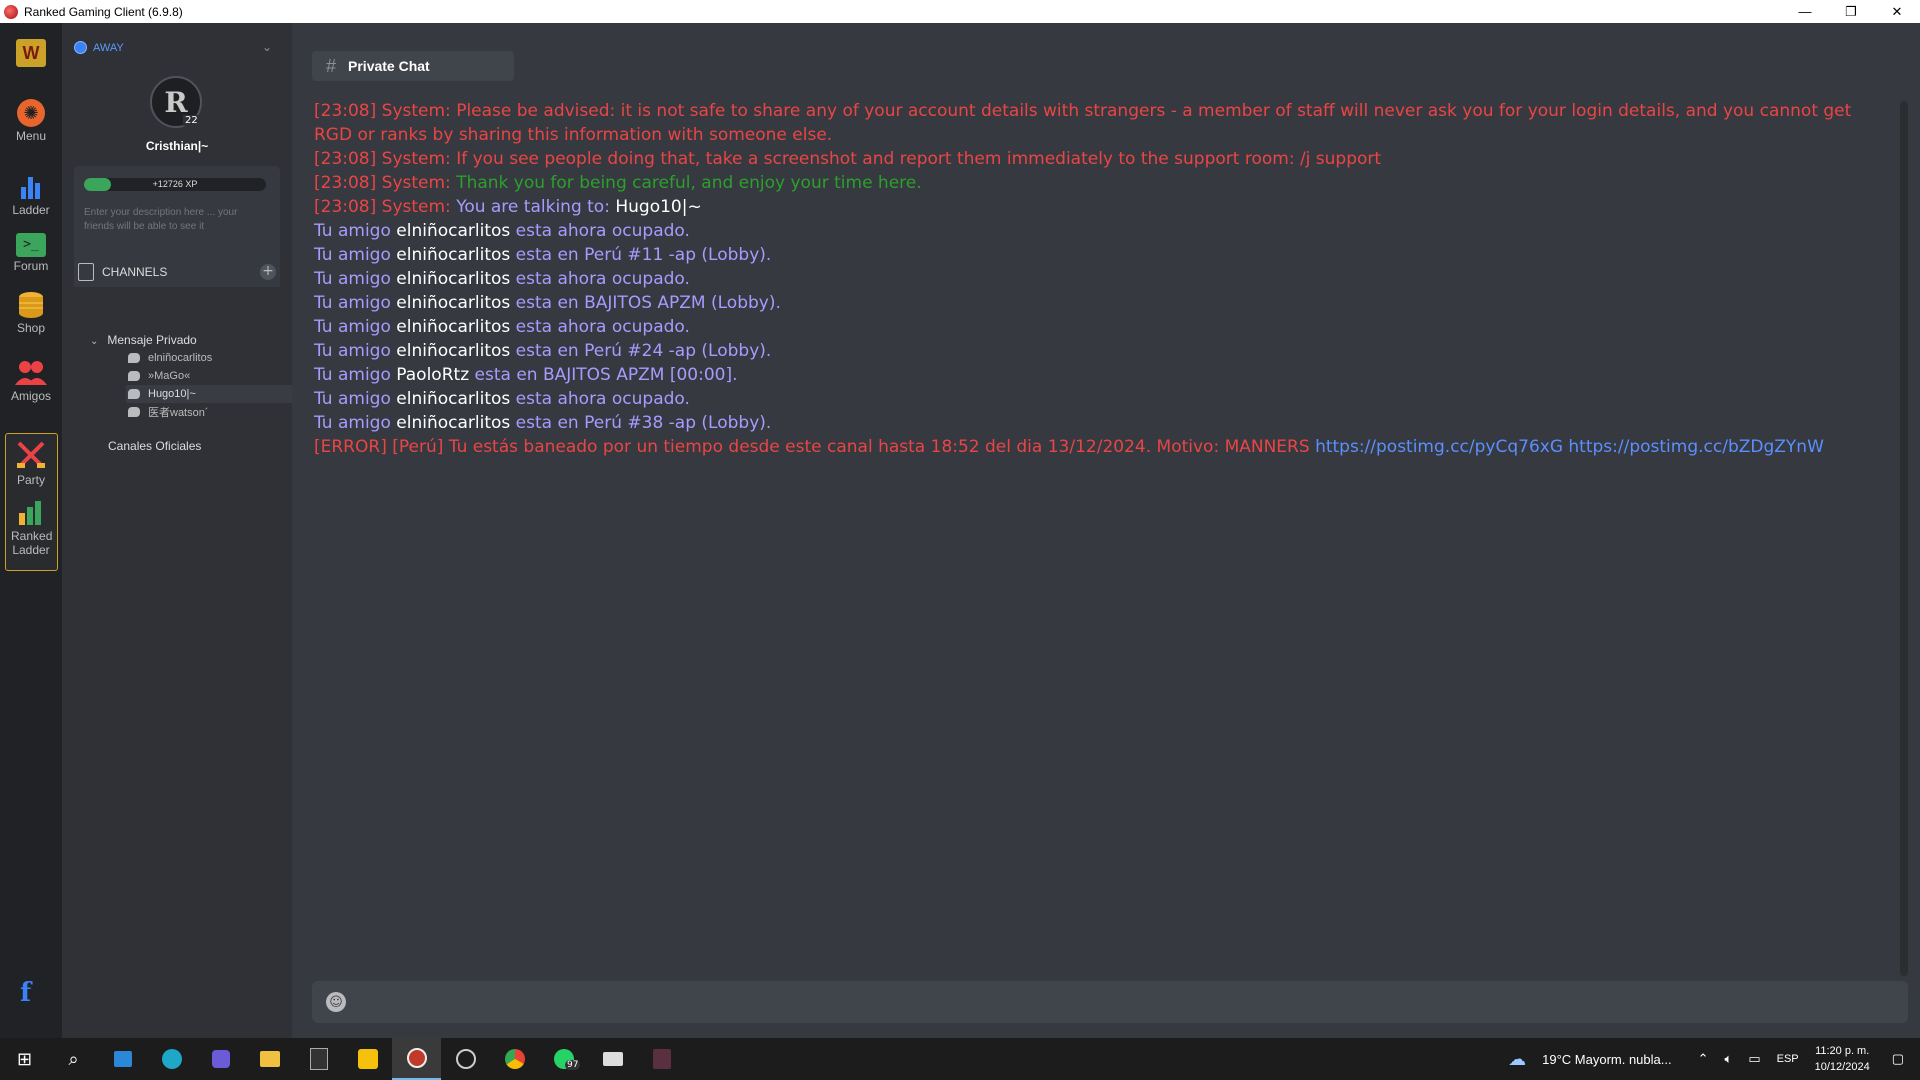 The height and width of the screenshot is (1080, 1920). Describe the element at coordinates (1754, 1059) in the screenshot. I see `network-icon: ▭` at that location.